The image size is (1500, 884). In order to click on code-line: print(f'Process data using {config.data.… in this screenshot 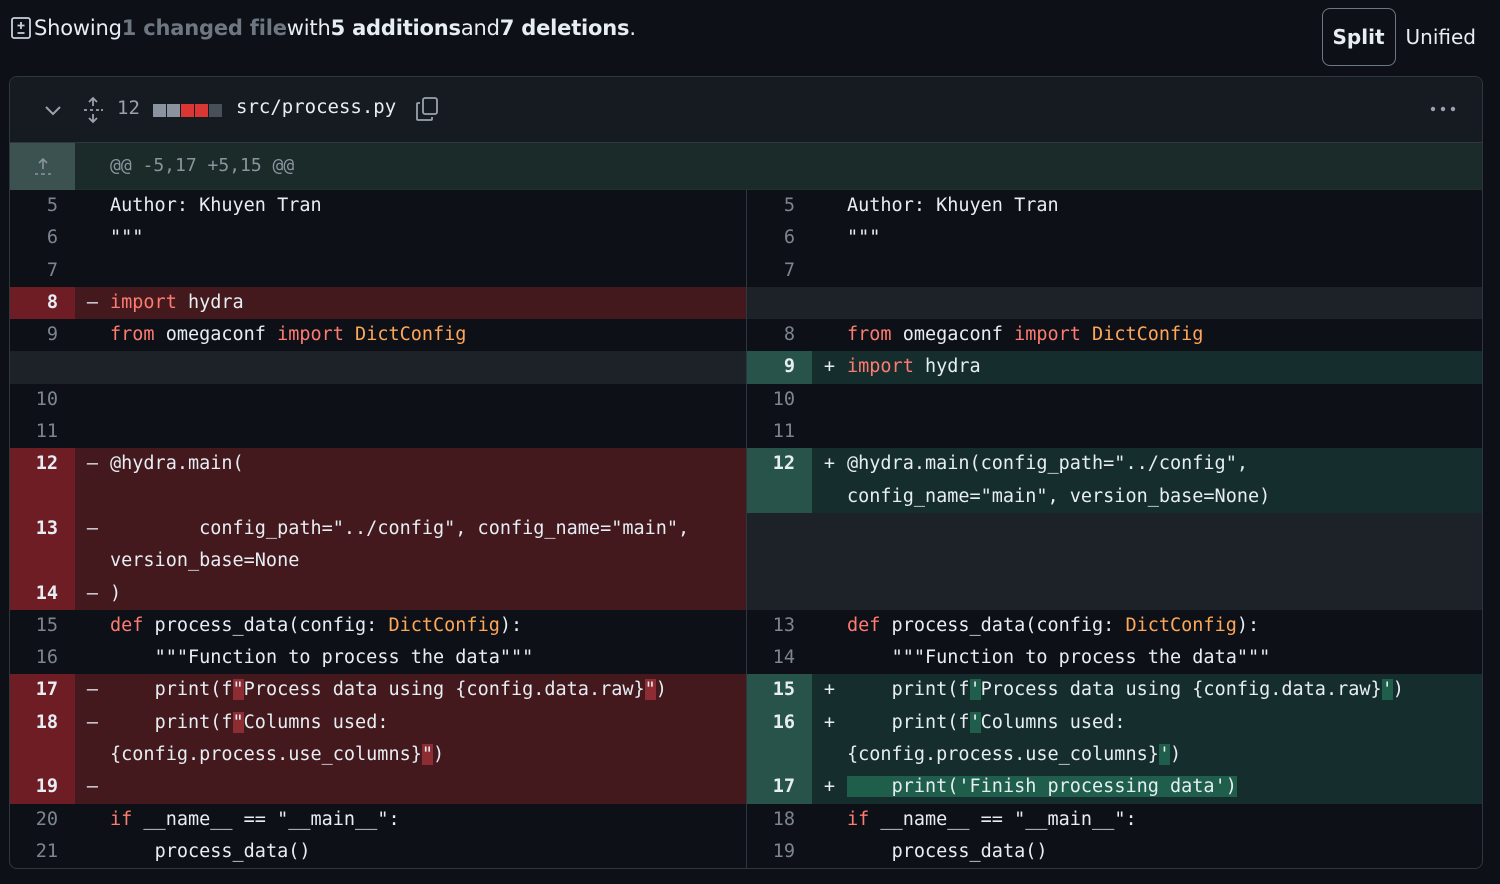, I will do `click(1125, 690)`.